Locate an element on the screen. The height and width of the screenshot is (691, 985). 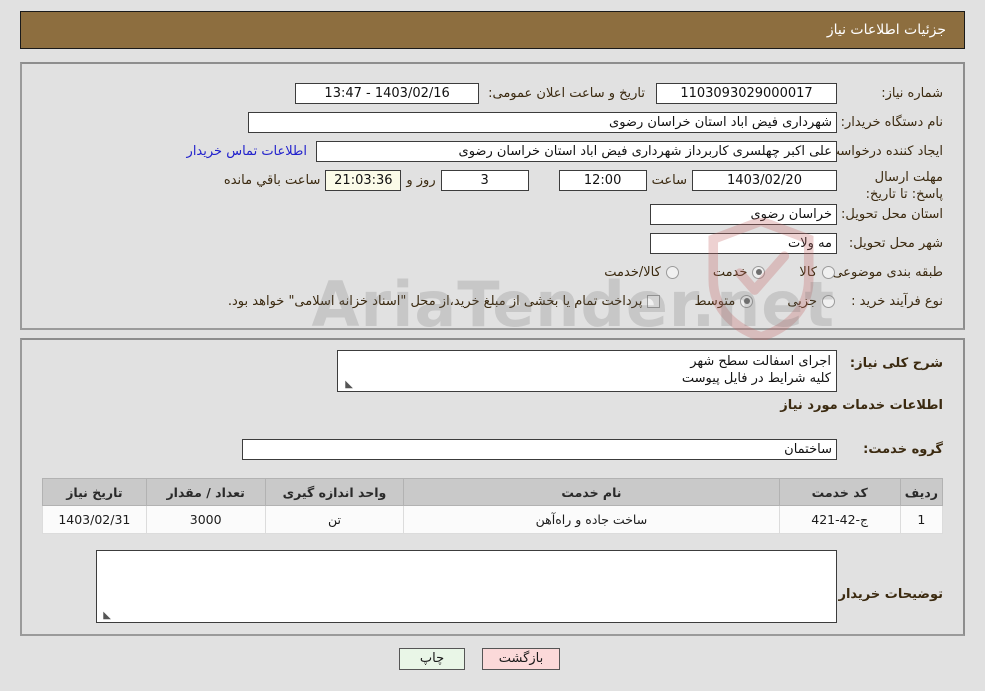
purchase-option-jozii: جزیی is located at coordinates (811, 301).